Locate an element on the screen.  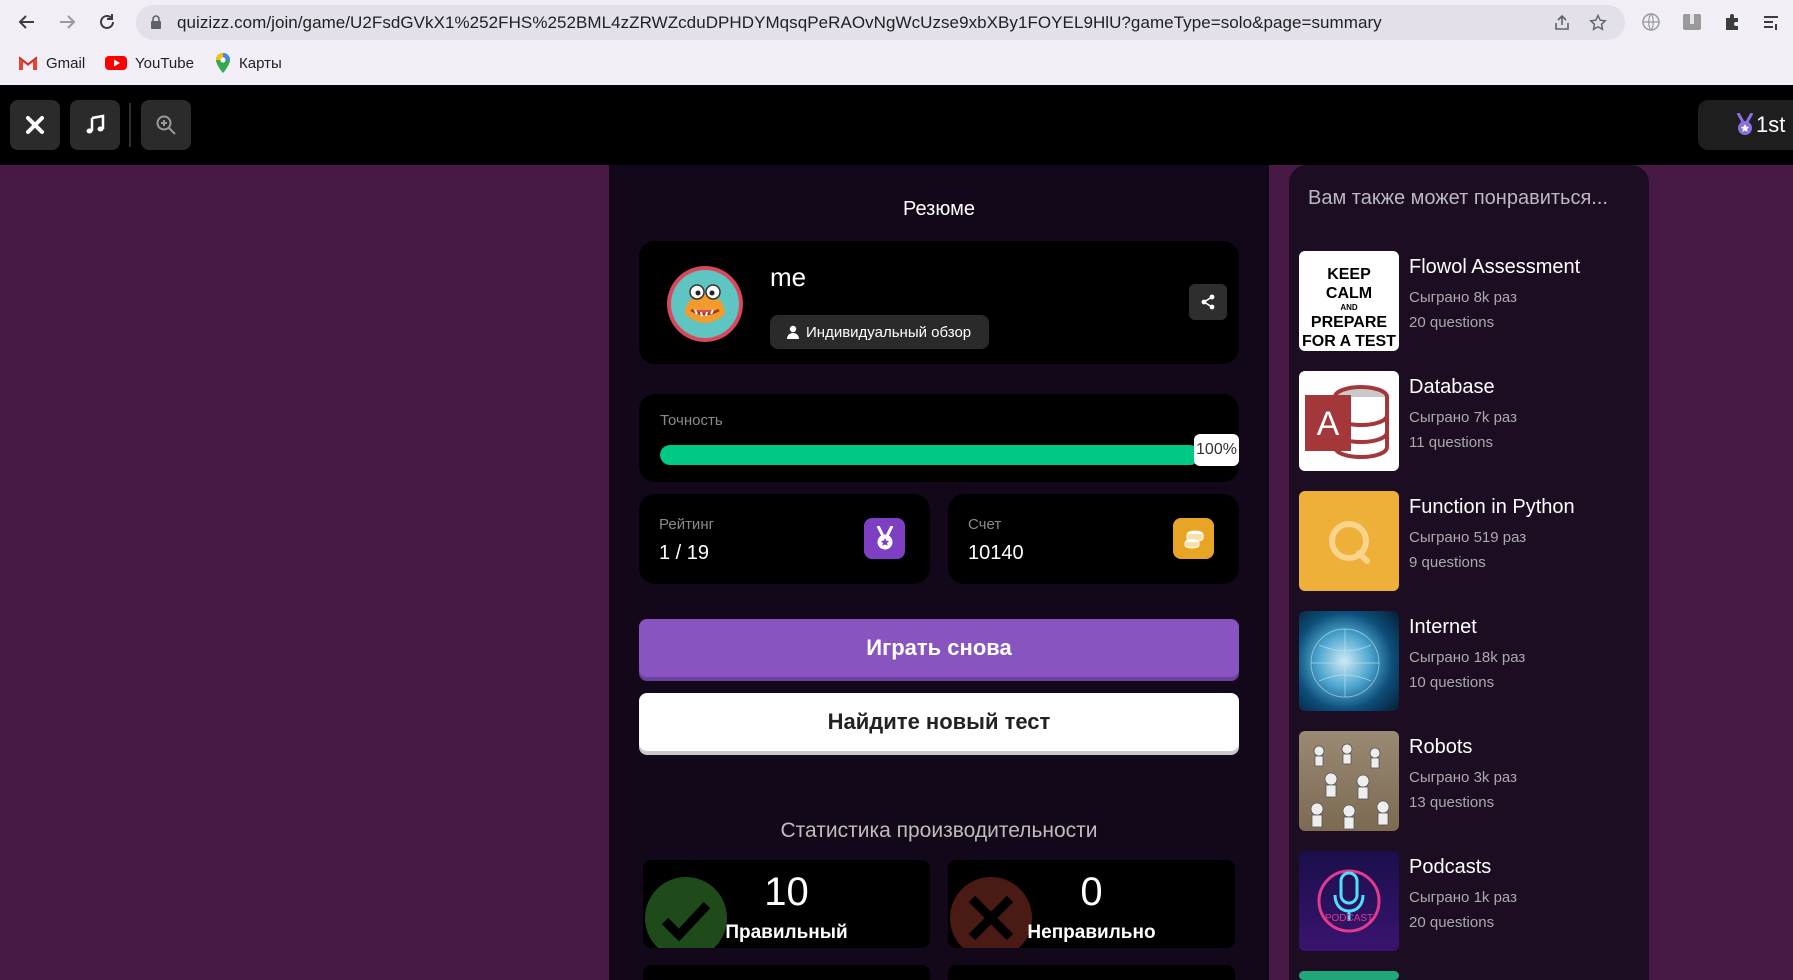
rating-badge is located at coordinates (884, 538).